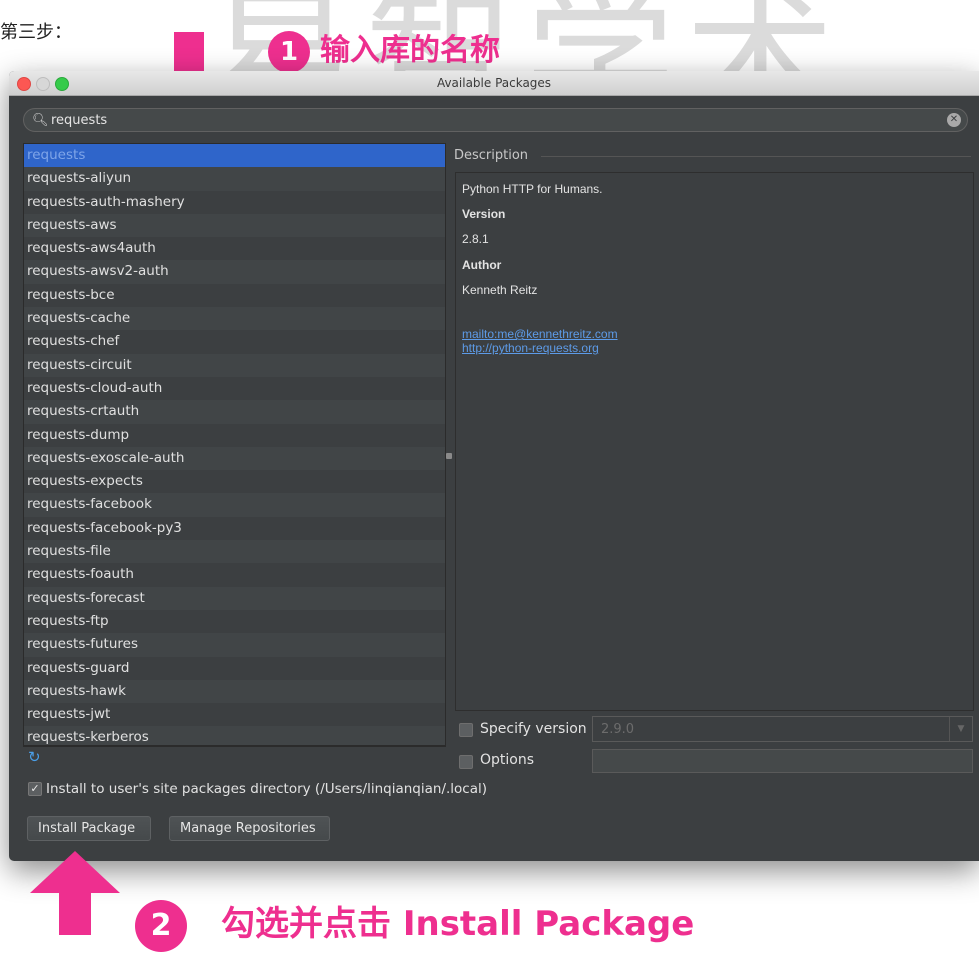 Image resolution: width=979 pixels, height=955 pixels. I want to click on title-bar: Available Packages, so click(494, 83).